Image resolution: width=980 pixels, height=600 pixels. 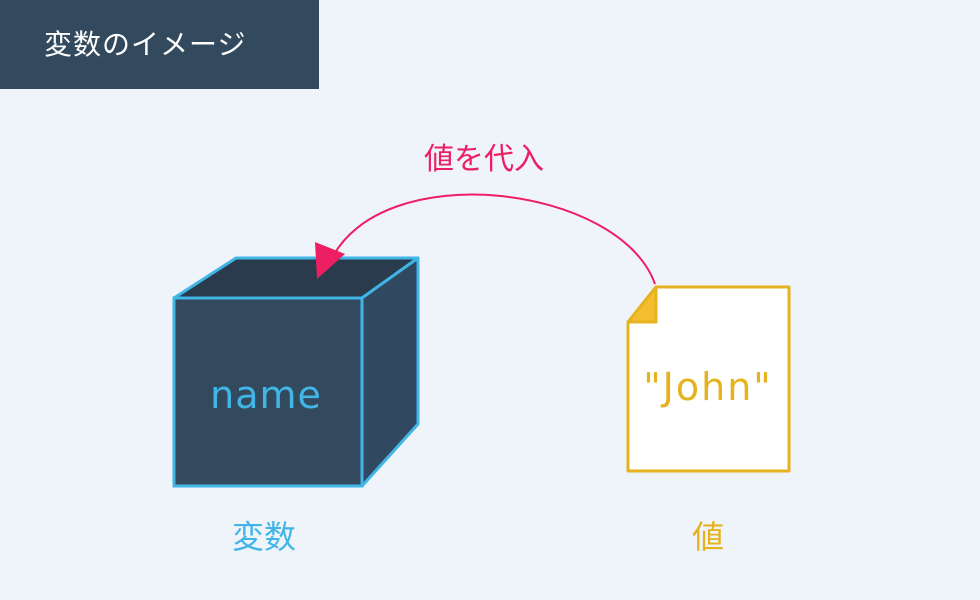 I want to click on value-caption: 値, so click(x=708, y=537).